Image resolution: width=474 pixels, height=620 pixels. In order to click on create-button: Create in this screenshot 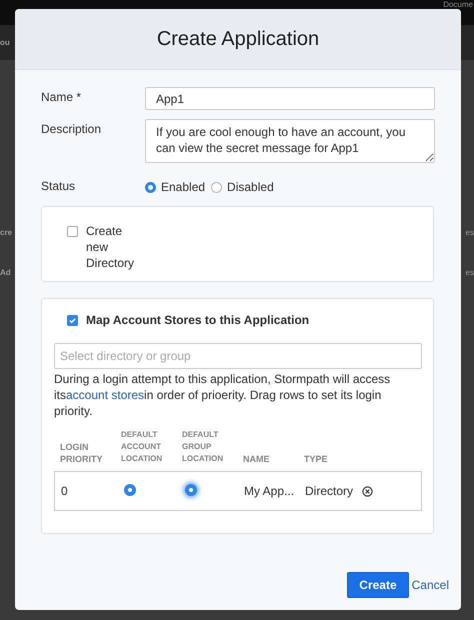, I will do `click(378, 585)`.